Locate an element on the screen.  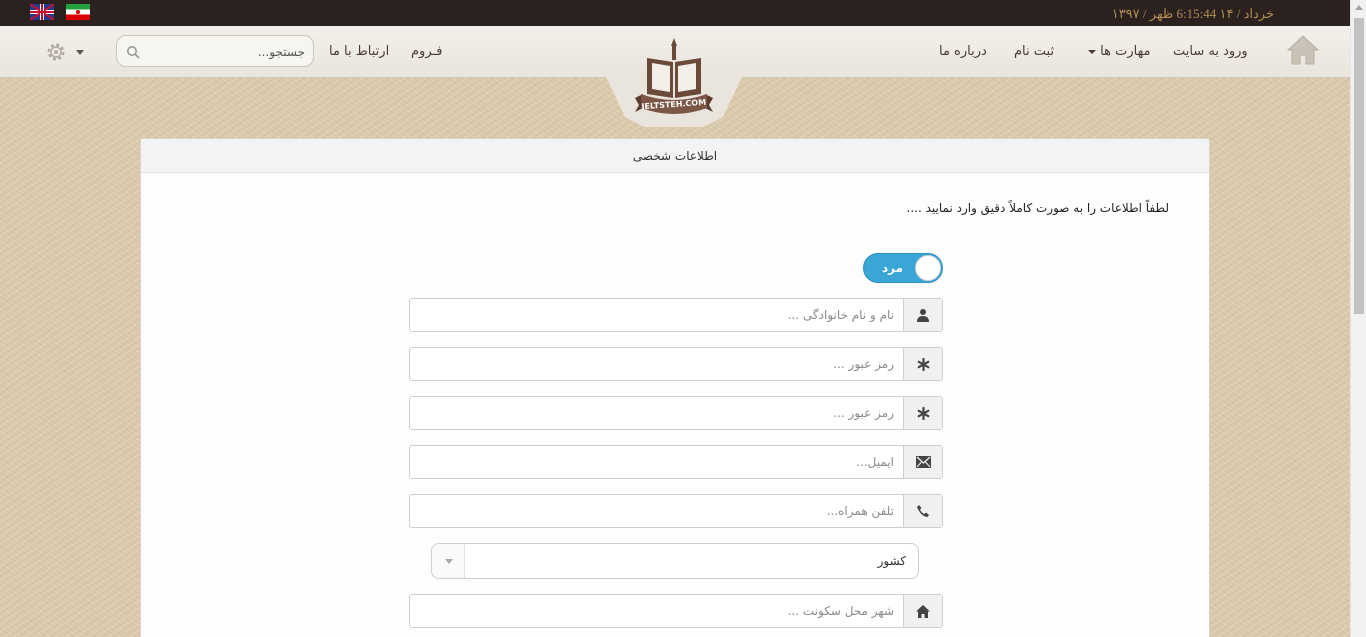
gender-toggle: مرد is located at coordinates (903, 268).